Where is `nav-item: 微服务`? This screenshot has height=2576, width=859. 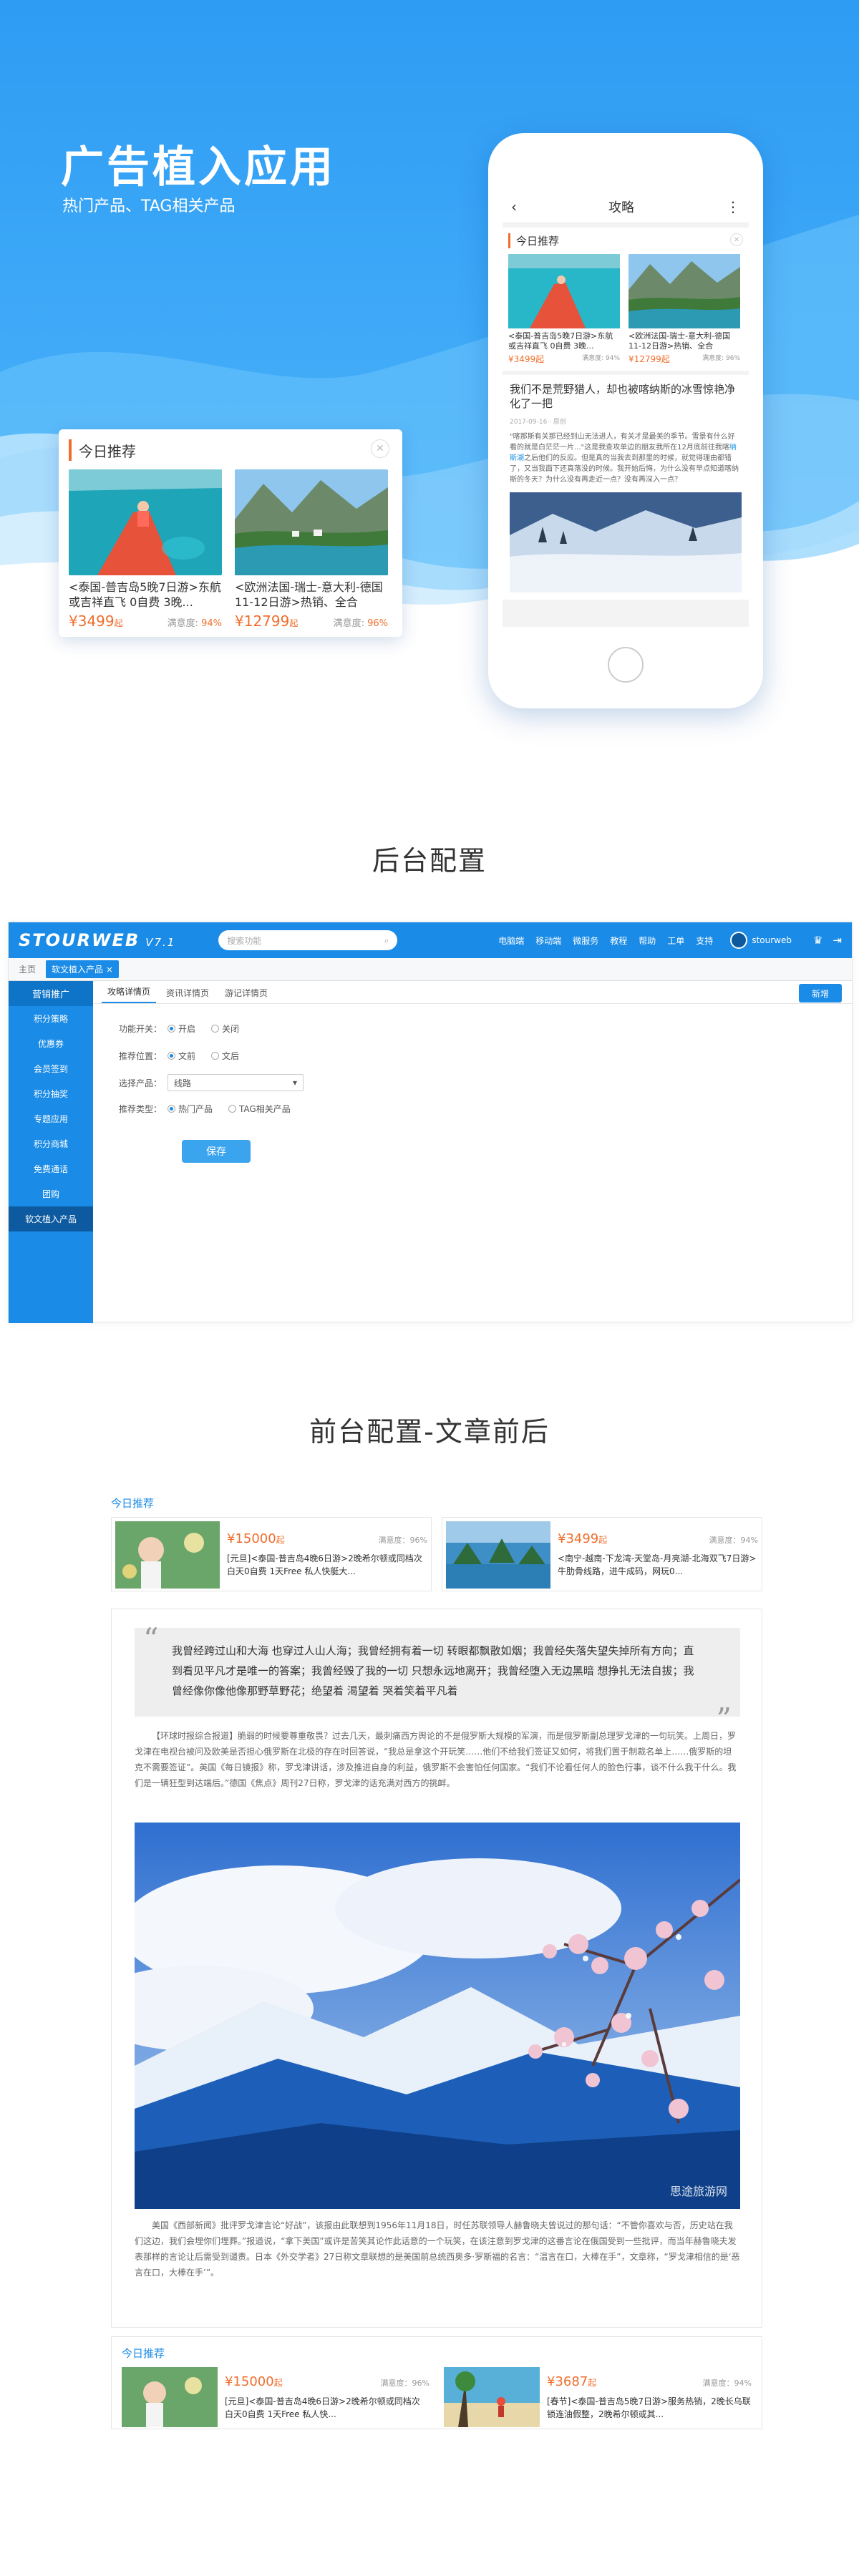 nav-item: 微服务 is located at coordinates (585, 941).